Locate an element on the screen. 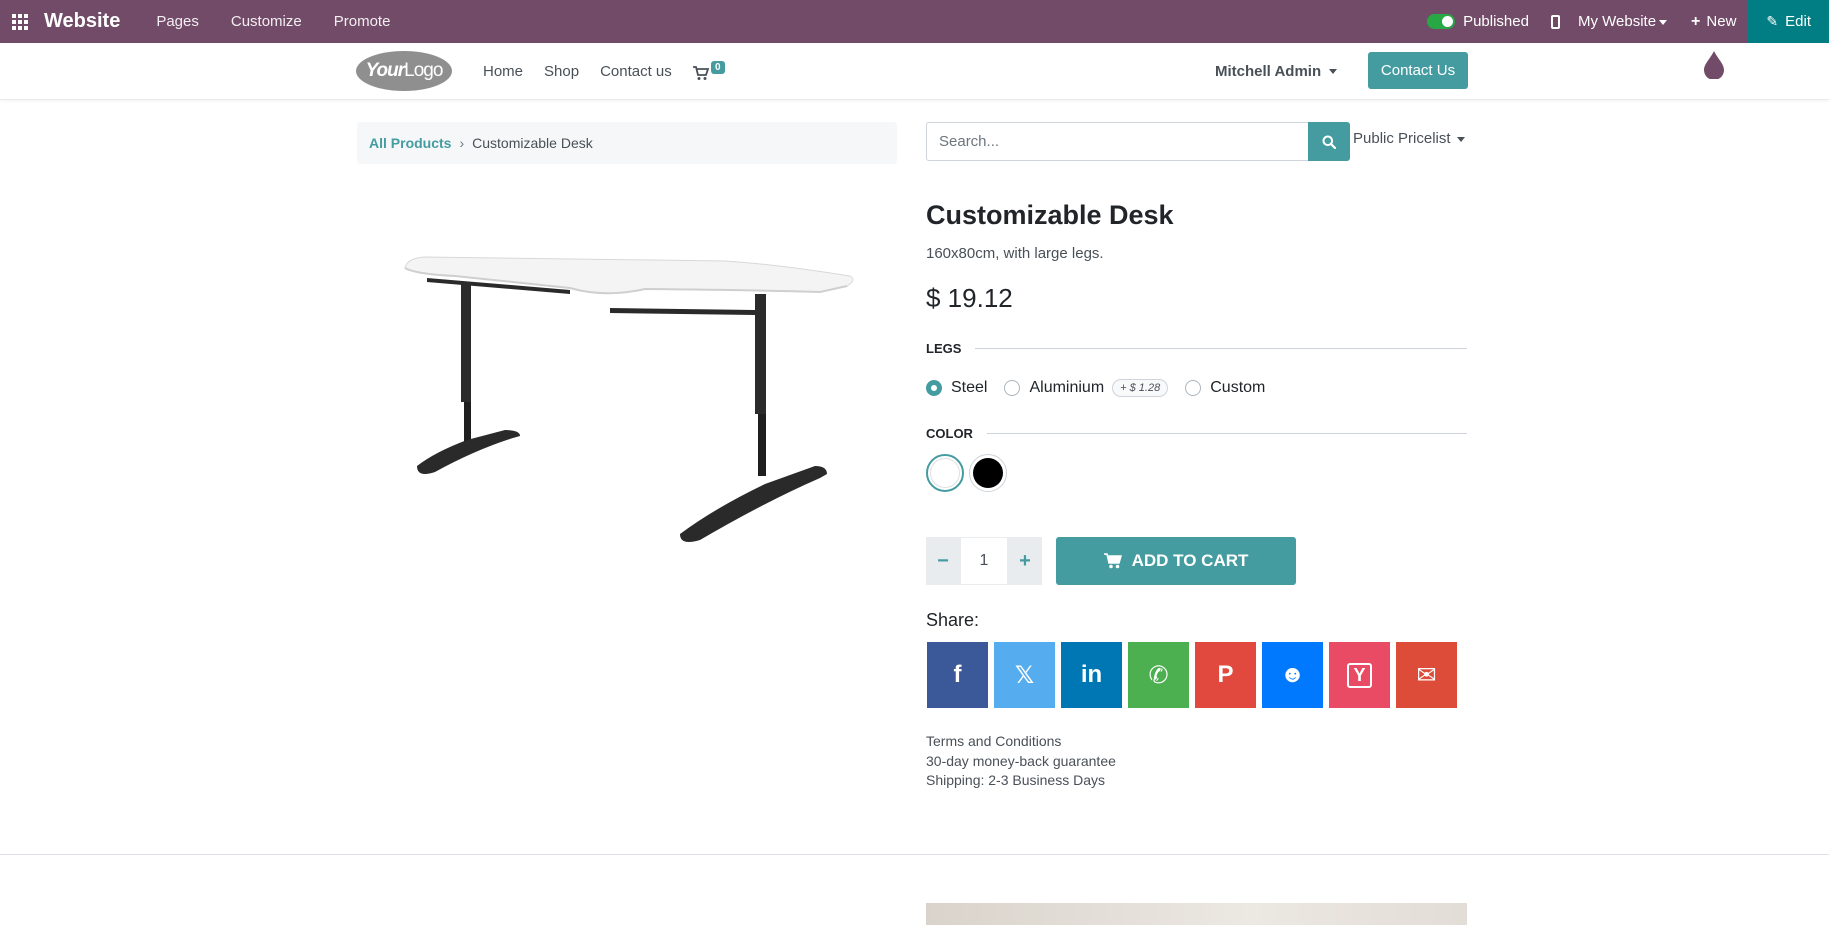  pinterest-icon: P is located at coordinates (1225, 674).